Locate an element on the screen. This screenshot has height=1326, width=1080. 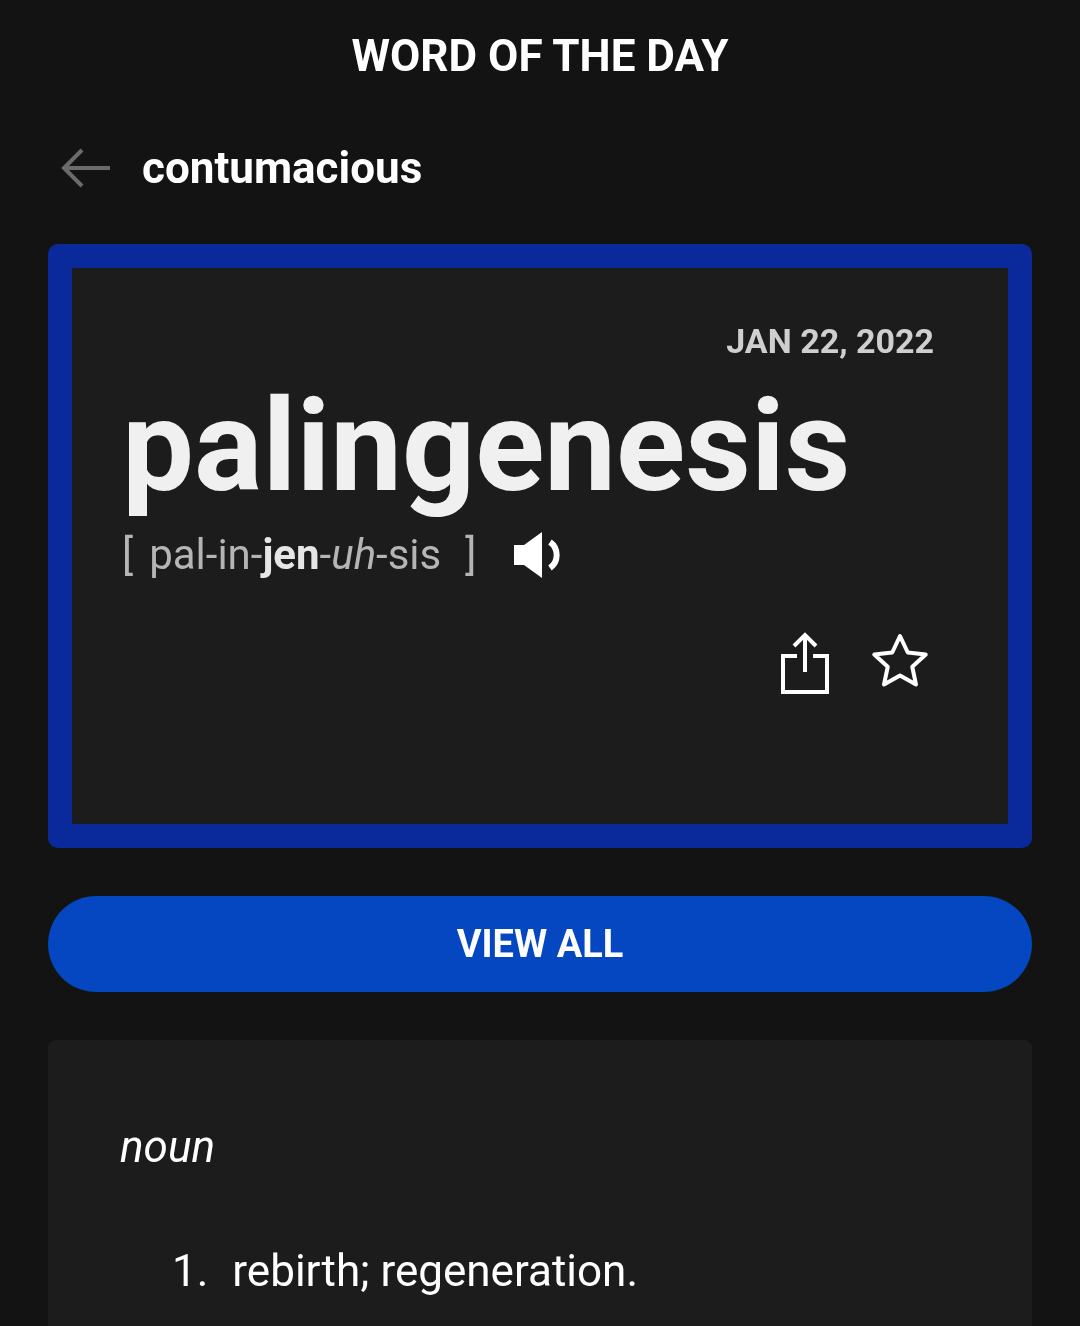
headword: palingenesis is located at coordinates (487, 446).